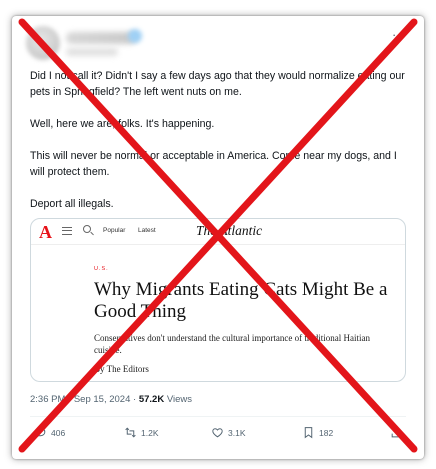  Describe the element at coordinates (150, 432) in the screenshot. I see `retweet-count: 1.2K` at that location.